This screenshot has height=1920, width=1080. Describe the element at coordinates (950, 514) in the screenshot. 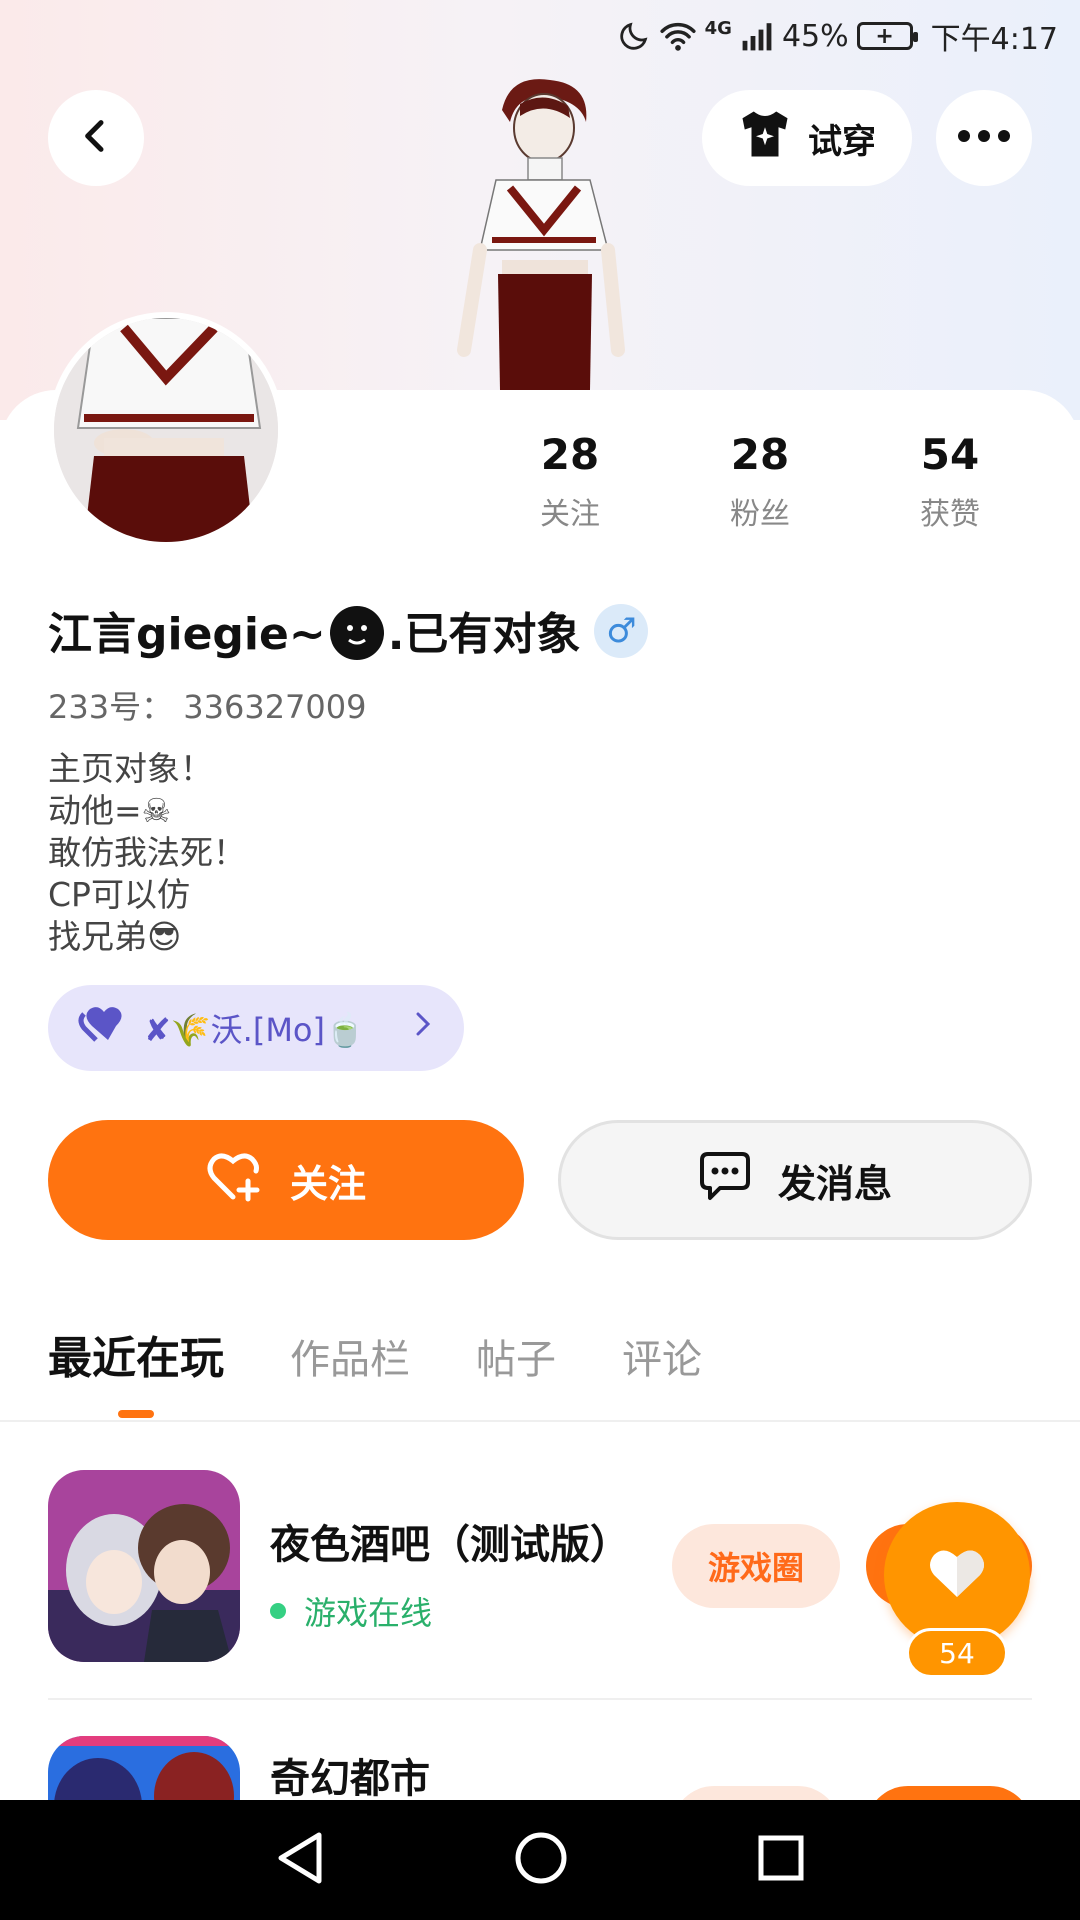

I see `likes-label: 获赞` at that location.